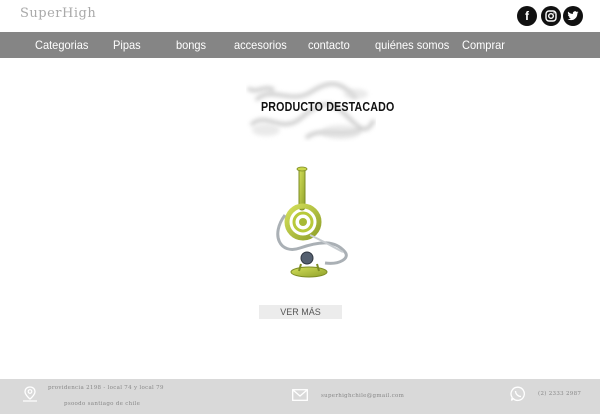 Image resolution: width=600 pixels, height=414 pixels. I want to click on nav-item-pipas: Pipas, so click(127, 45).